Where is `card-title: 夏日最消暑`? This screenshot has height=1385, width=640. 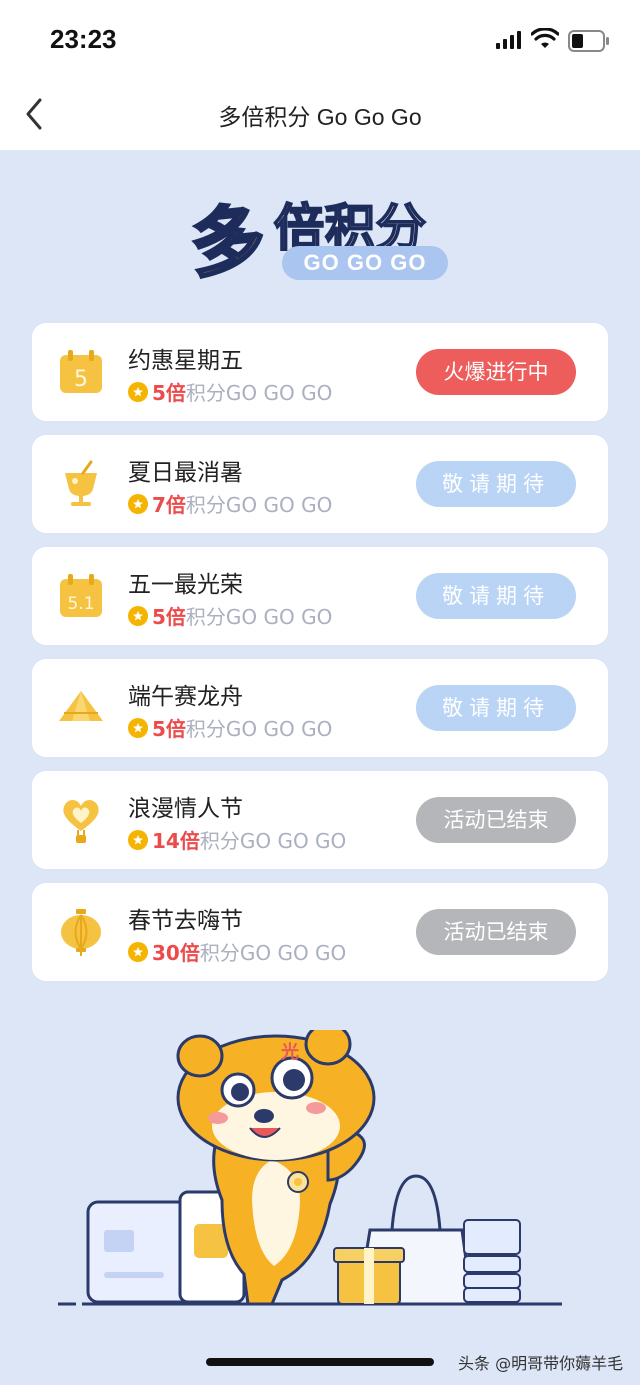 card-title: 夏日最消暑 is located at coordinates (185, 473).